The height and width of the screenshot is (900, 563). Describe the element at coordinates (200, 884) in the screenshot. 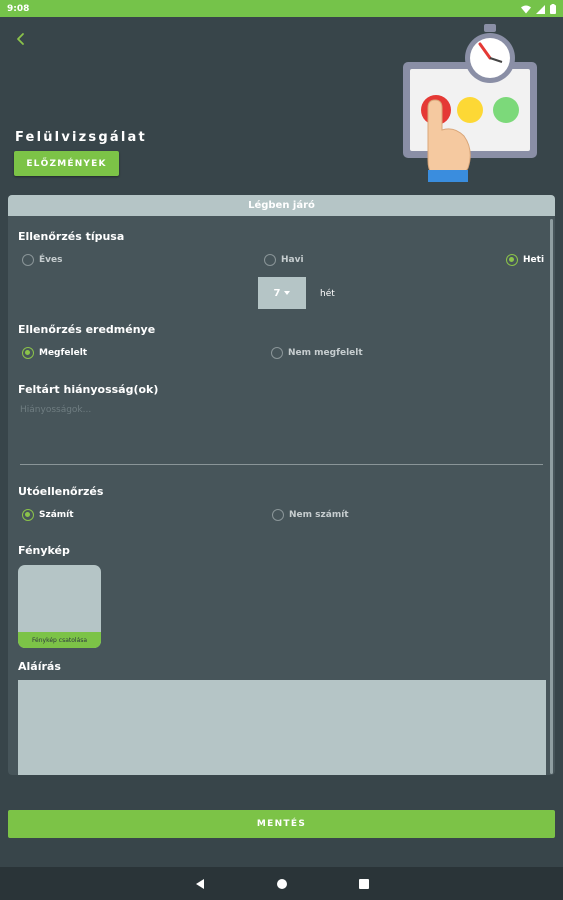

I see `nav-back-icon` at that location.